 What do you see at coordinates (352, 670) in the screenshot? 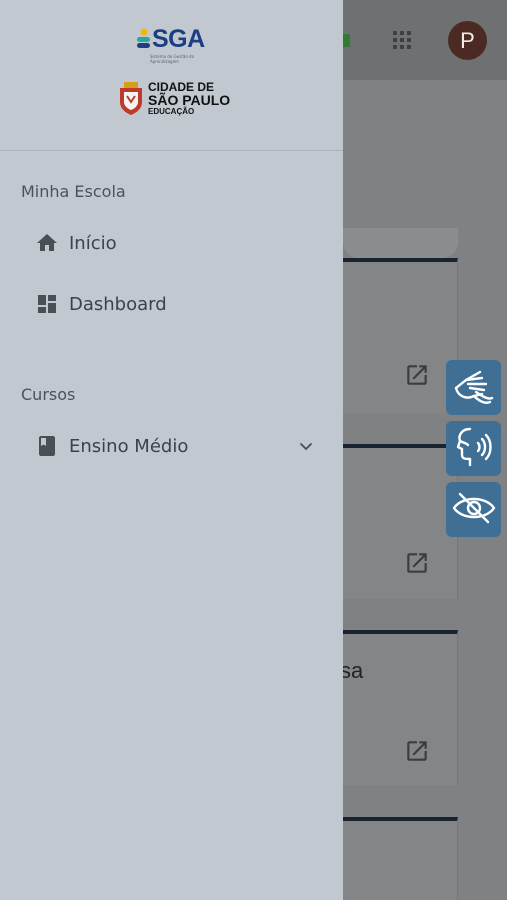
I see `course-card-title: sa` at bounding box center [352, 670].